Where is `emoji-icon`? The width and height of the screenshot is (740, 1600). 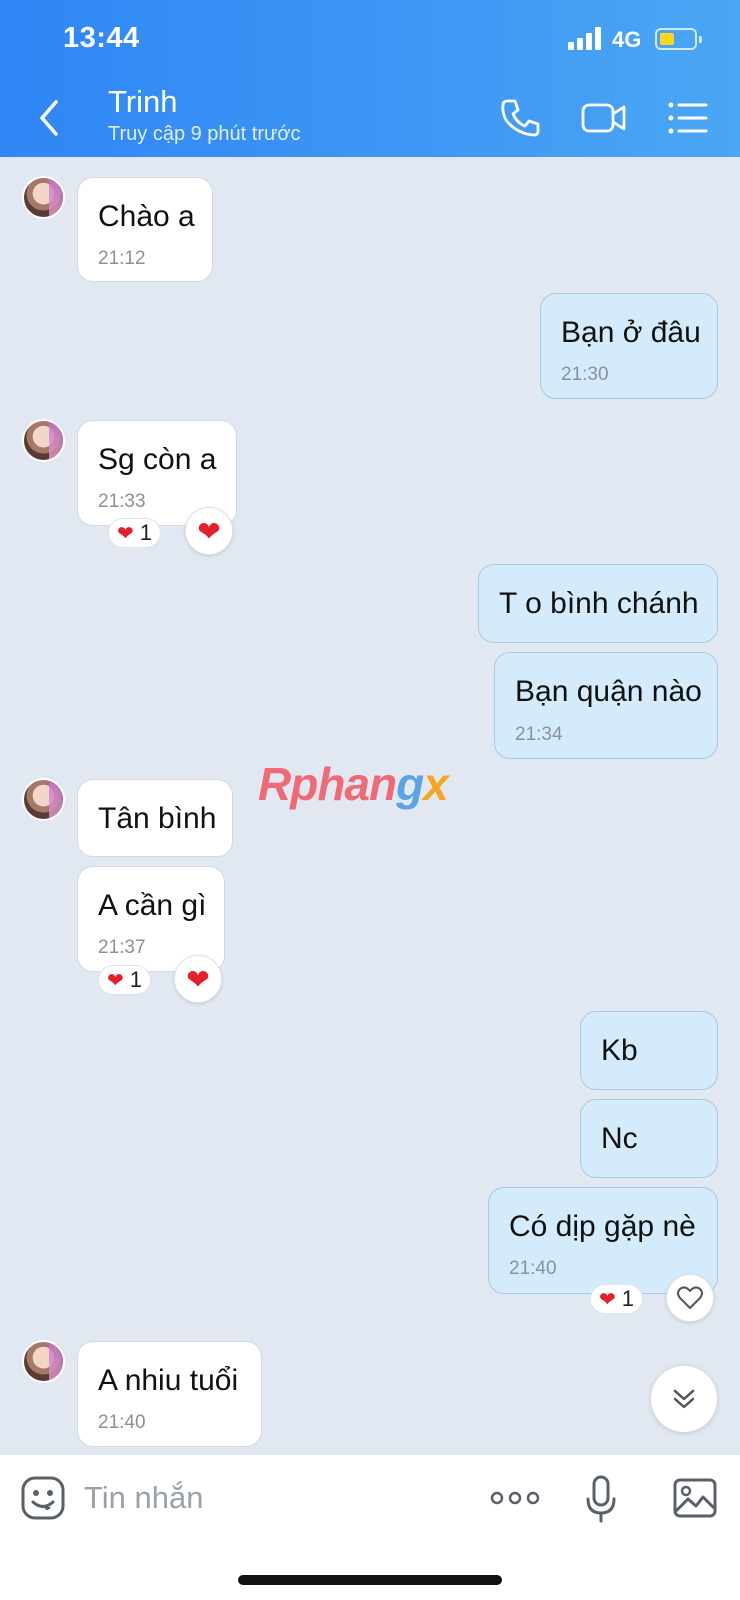
emoji-icon is located at coordinates (43, 1498).